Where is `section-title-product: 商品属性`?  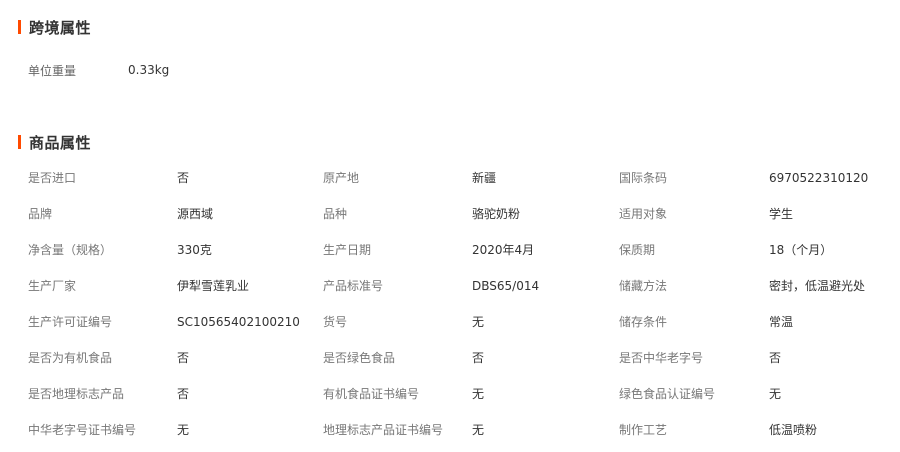
section-title-product: 商品属性 is located at coordinates (54, 142).